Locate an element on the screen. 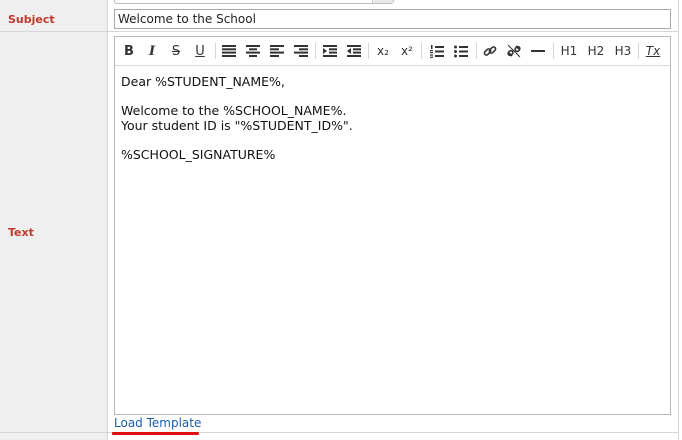  heading-1-button: H1 is located at coordinates (569, 51).